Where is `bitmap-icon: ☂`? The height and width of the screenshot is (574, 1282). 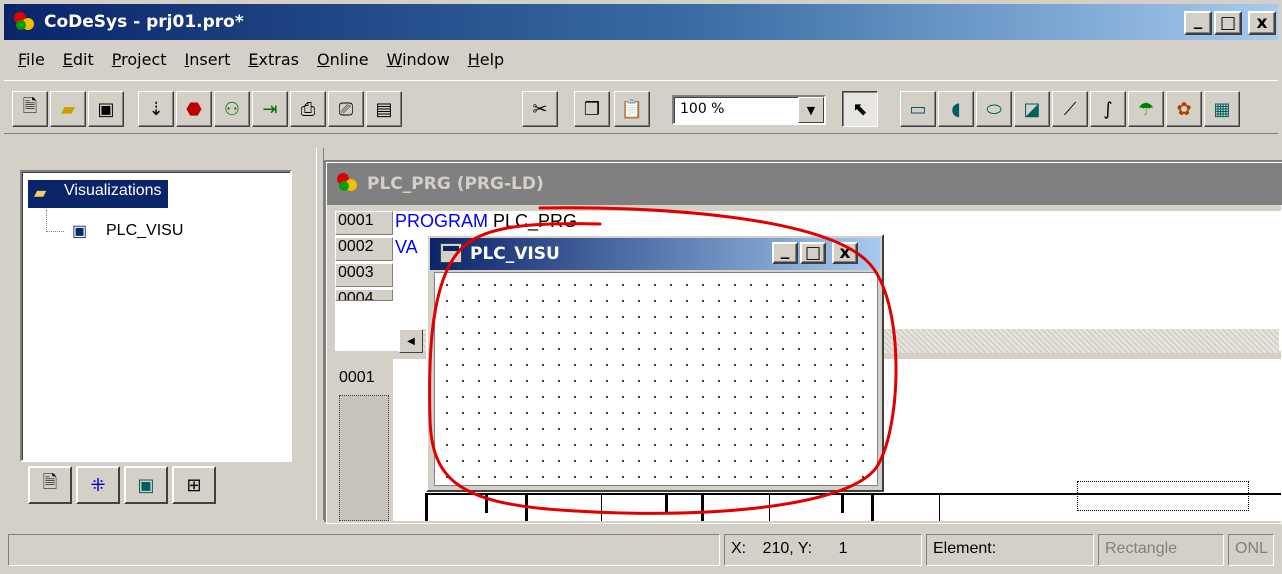 bitmap-icon: ☂ is located at coordinates (1146, 109).